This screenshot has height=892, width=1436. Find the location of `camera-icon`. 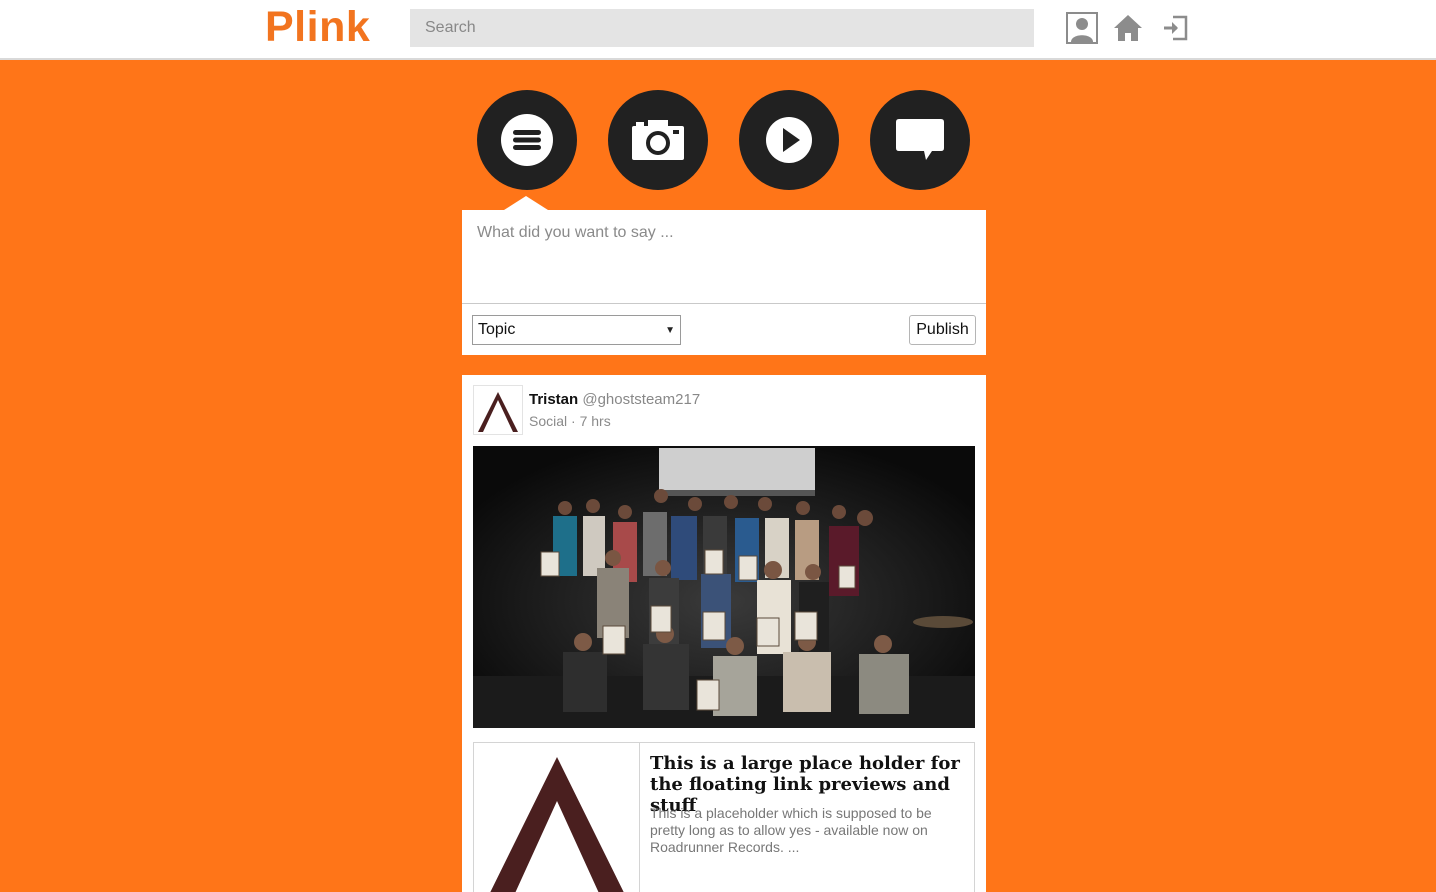

camera-icon is located at coordinates (658, 140).